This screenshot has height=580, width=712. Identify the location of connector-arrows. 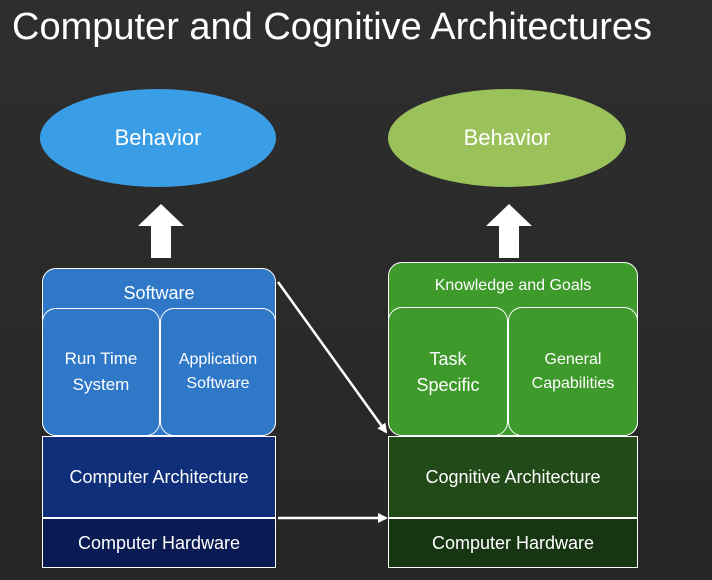
(332, 402).